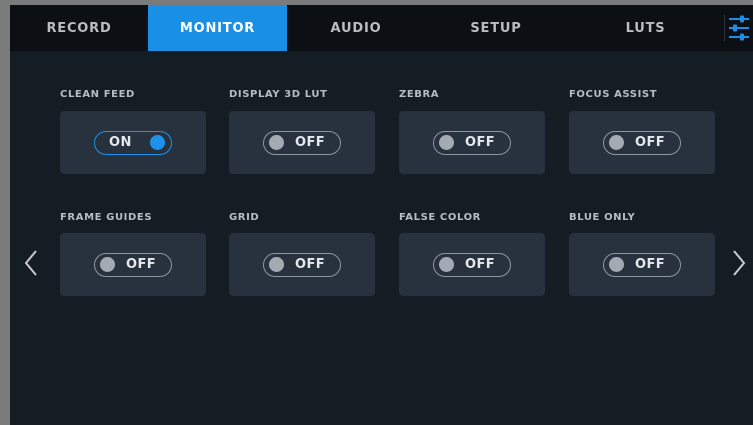 The height and width of the screenshot is (425, 753). Describe the element at coordinates (419, 94) in the screenshot. I see `zebra-label: ZEBRA` at that location.